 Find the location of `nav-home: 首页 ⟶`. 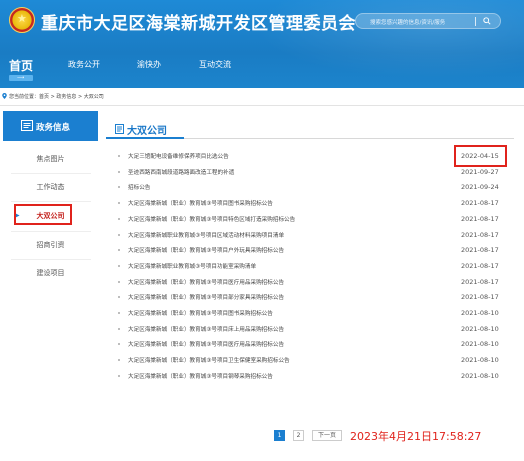

nav-home: 首页 ⟶ is located at coordinates (22, 70).